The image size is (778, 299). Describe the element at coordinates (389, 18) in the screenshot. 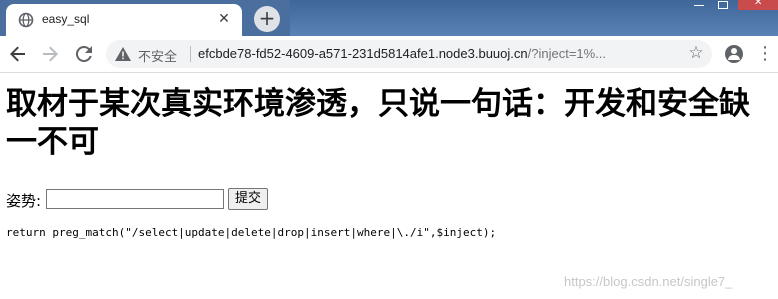

I see `tab-strip: easy_sql ✕ + ✕` at that location.